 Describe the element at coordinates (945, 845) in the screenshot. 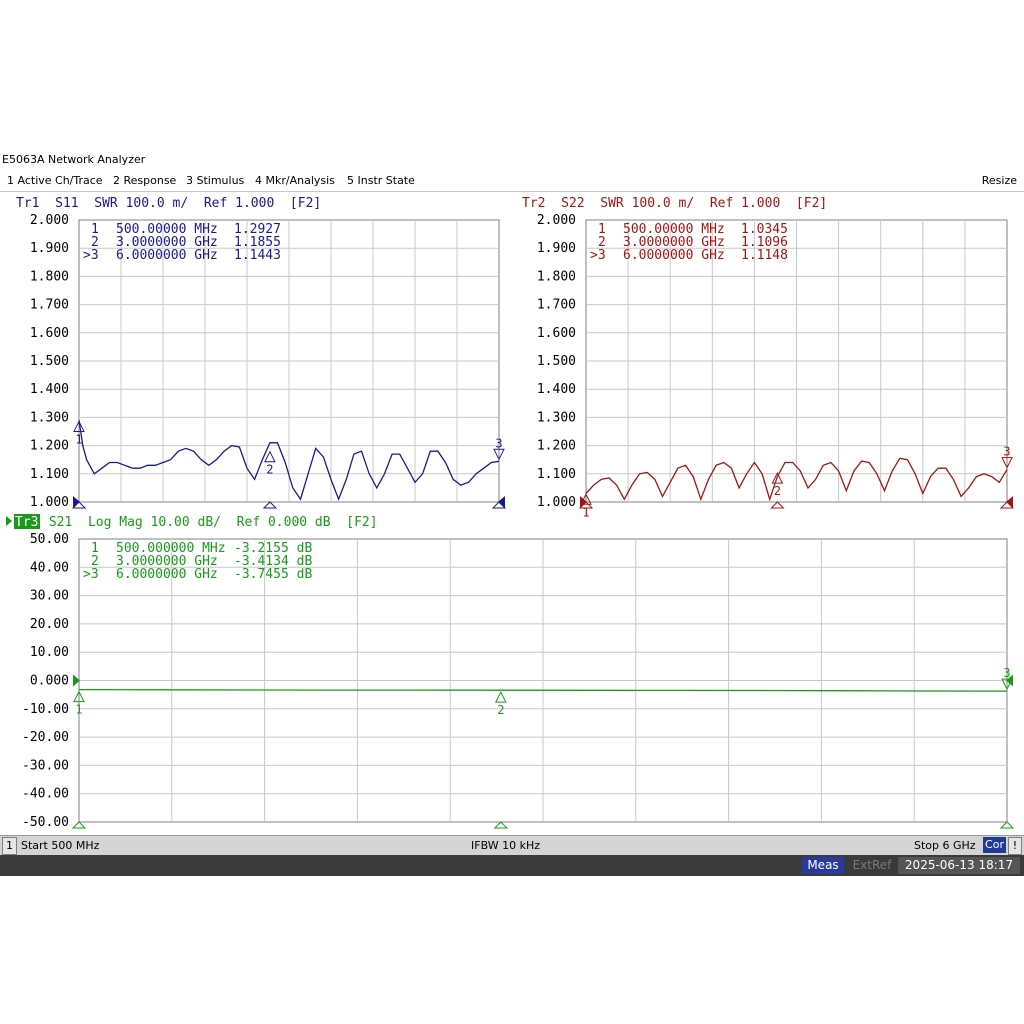

I see `stop-frequency: Stop 6 GHz` at that location.